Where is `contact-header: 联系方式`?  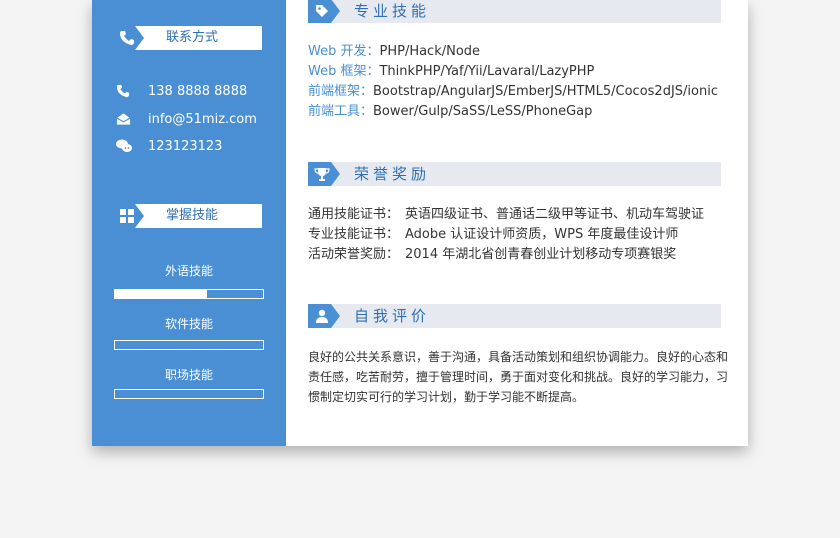 contact-header: 联系方式 is located at coordinates (188, 38).